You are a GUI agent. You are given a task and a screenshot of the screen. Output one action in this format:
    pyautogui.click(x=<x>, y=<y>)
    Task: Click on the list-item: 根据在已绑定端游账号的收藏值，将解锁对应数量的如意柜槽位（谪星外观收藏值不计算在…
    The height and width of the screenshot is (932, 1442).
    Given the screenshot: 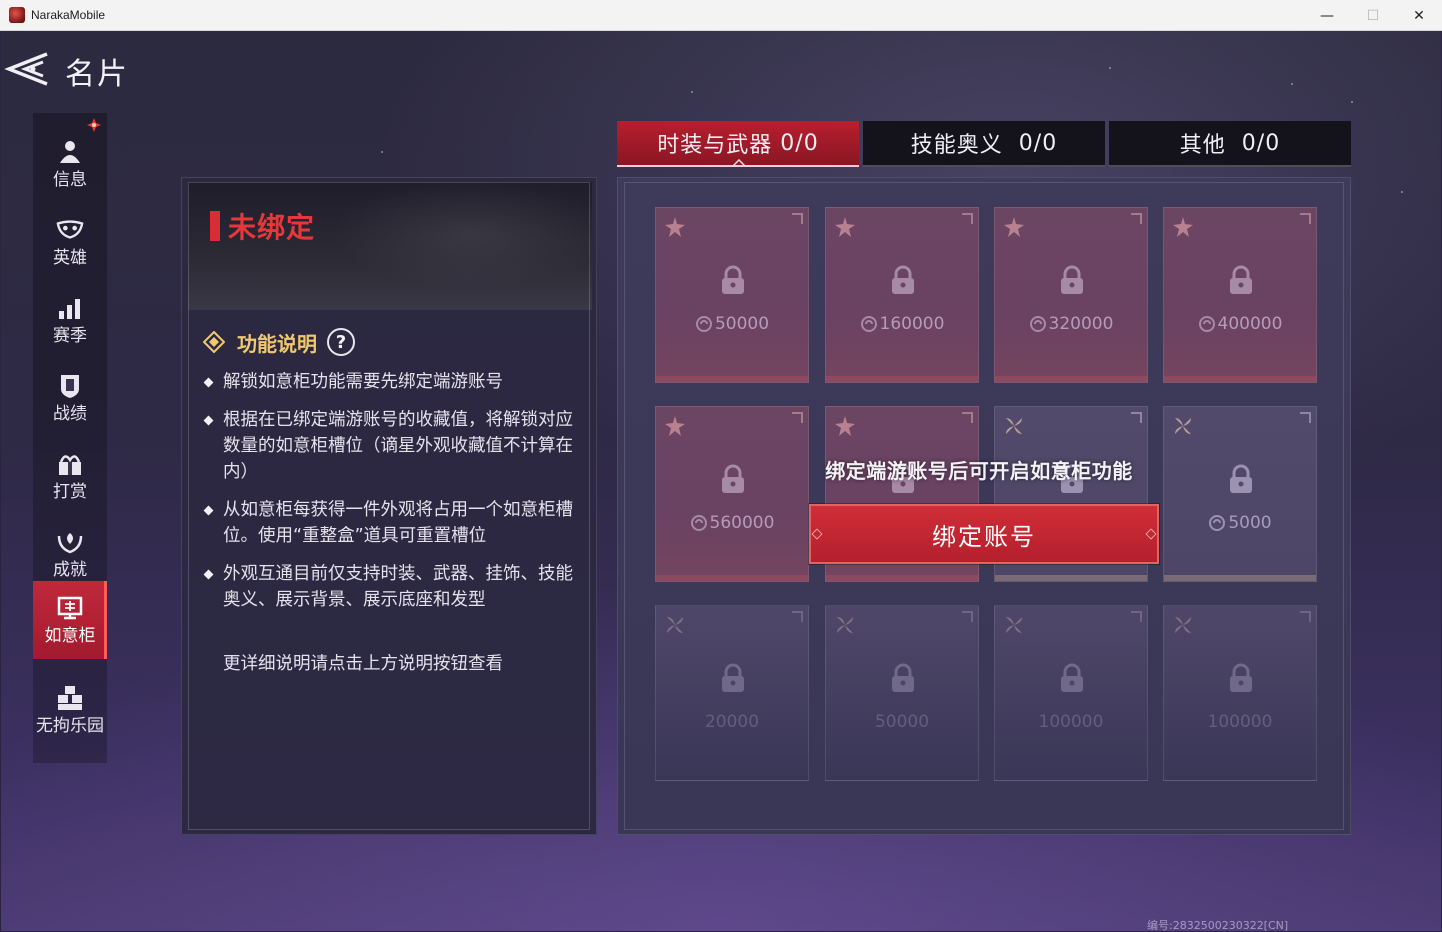 What is the action you would take?
    pyautogui.click(x=388, y=446)
    